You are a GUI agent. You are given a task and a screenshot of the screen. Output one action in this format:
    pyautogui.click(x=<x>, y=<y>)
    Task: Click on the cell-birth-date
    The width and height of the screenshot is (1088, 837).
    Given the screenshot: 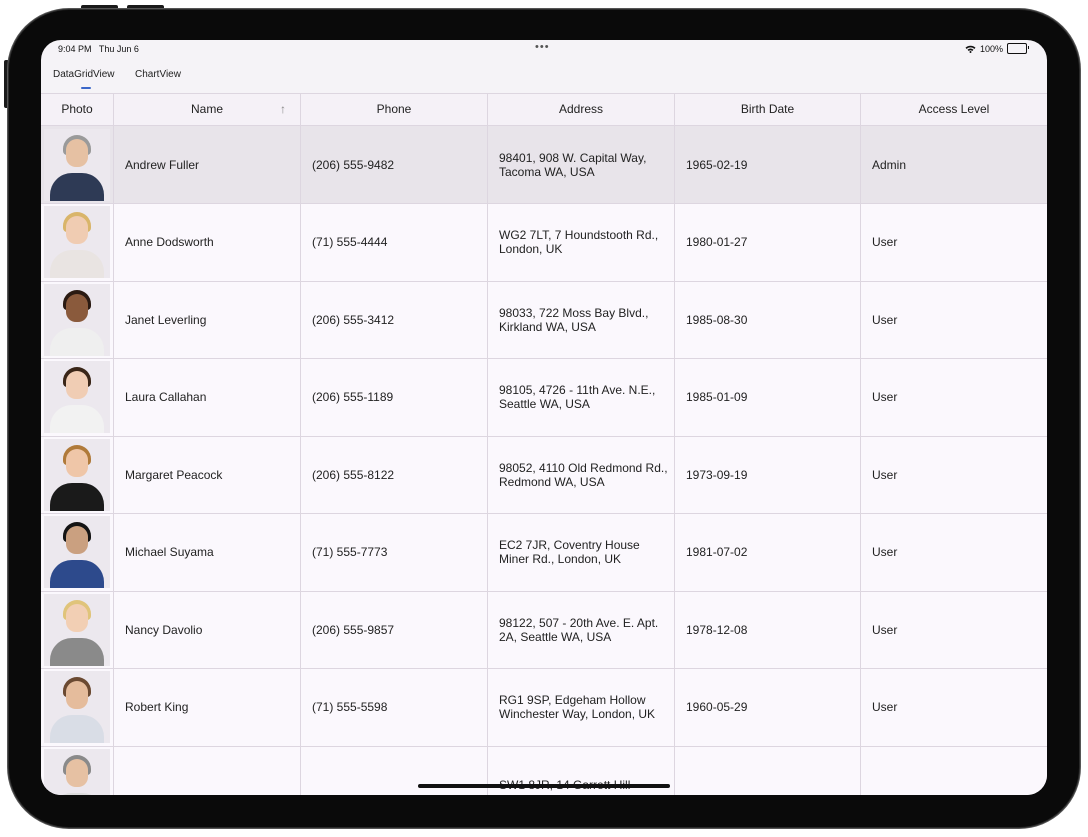 What is the action you would take?
    pyautogui.click(x=768, y=770)
    